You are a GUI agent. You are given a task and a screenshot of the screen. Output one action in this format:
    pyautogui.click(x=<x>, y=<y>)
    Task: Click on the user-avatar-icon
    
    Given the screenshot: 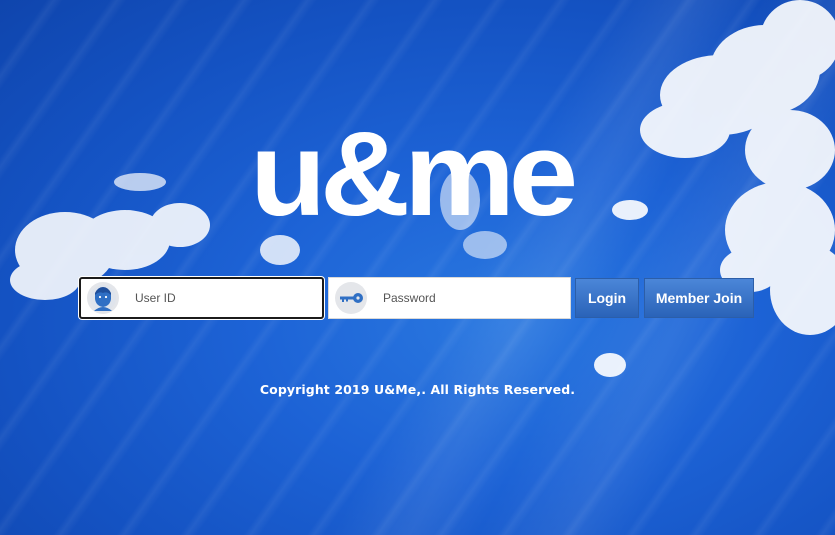 What is the action you would take?
    pyautogui.click(x=103, y=298)
    